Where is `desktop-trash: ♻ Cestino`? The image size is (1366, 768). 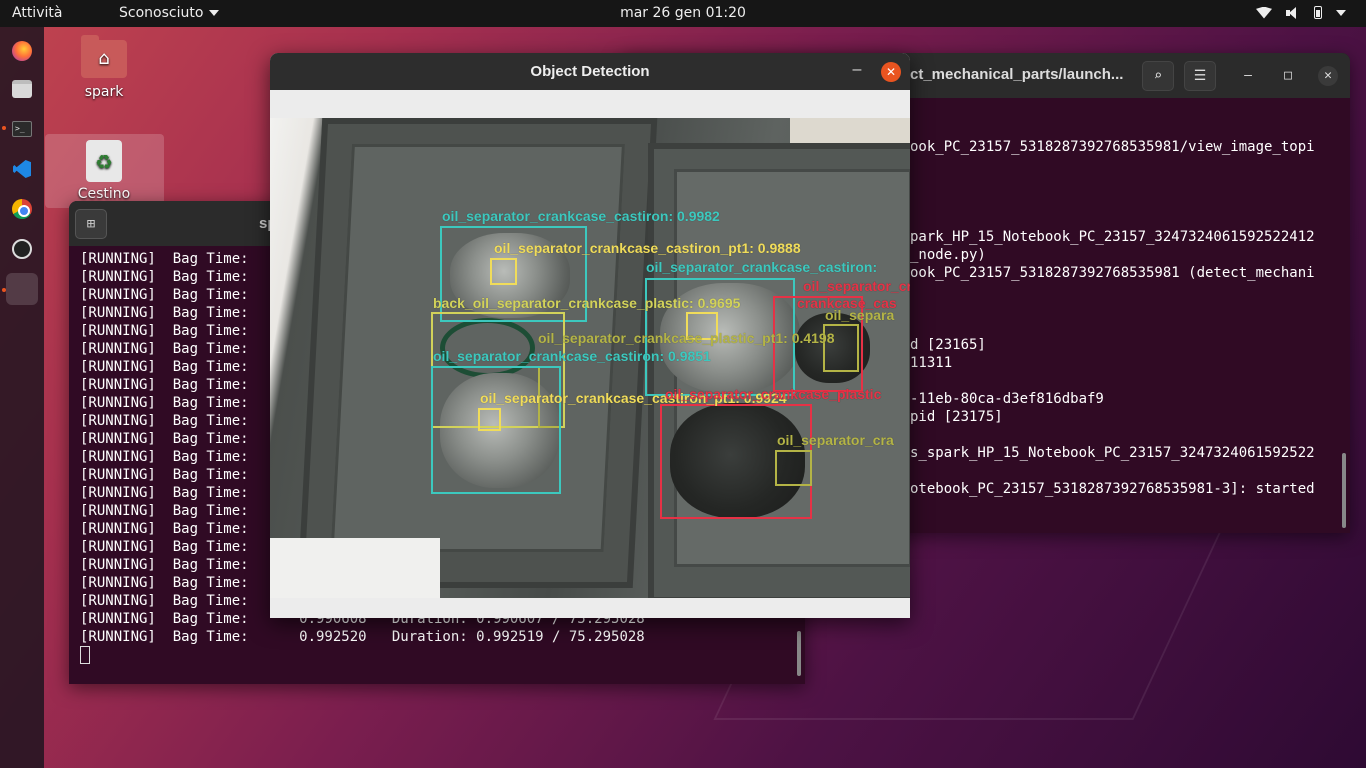 desktop-trash: ♻ Cestino is located at coordinates (104, 171).